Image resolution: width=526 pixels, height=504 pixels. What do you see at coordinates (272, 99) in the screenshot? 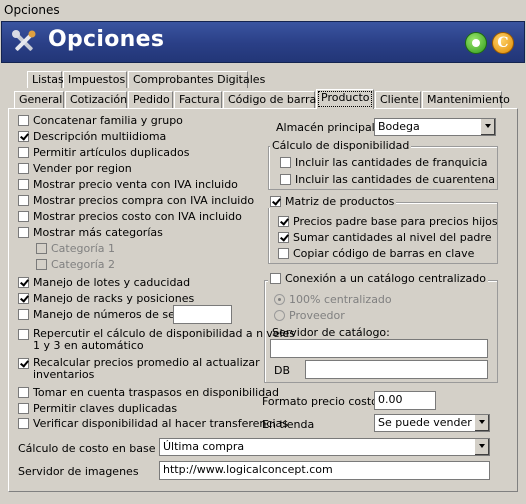
I see `tab-codigo-de-barras: Código de barras` at bounding box center [272, 99].